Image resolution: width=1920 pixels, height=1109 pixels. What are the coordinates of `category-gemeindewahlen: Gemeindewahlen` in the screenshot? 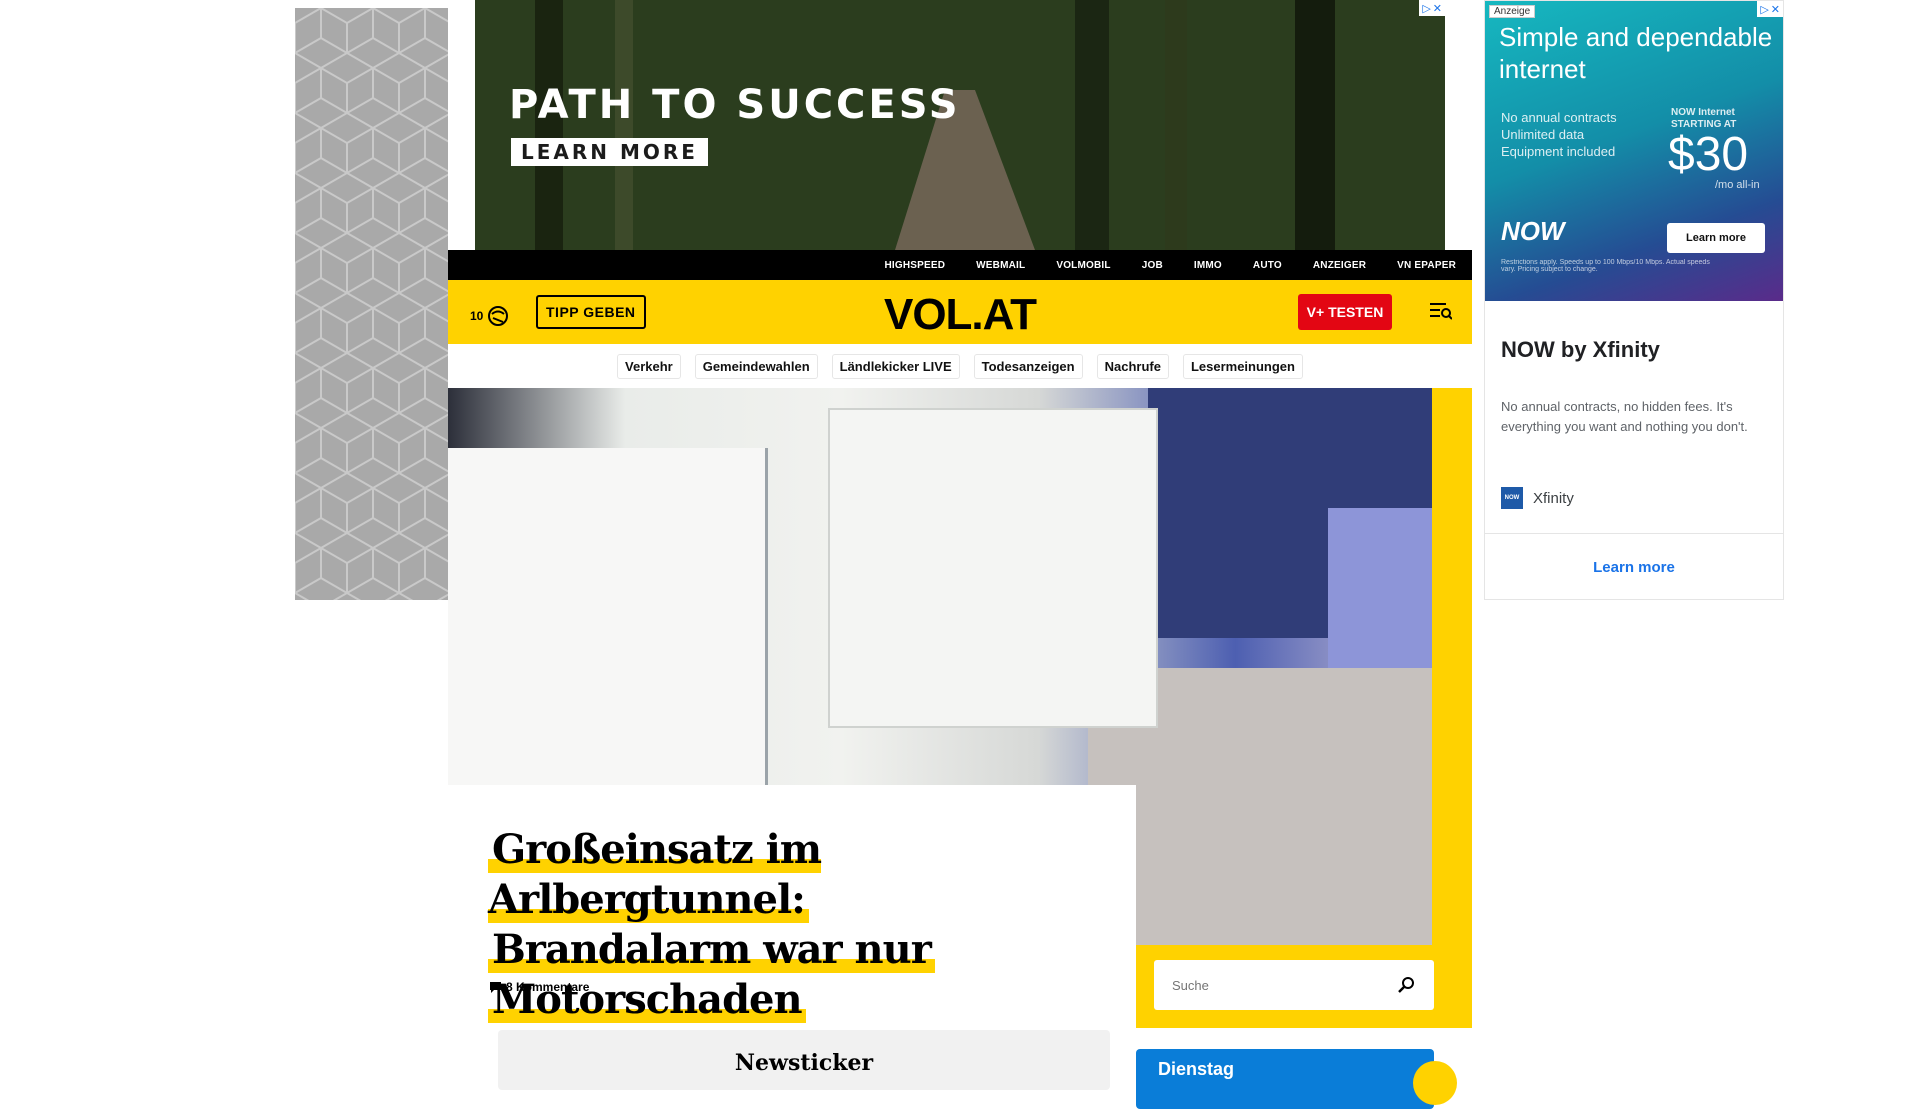 It's located at (756, 366).